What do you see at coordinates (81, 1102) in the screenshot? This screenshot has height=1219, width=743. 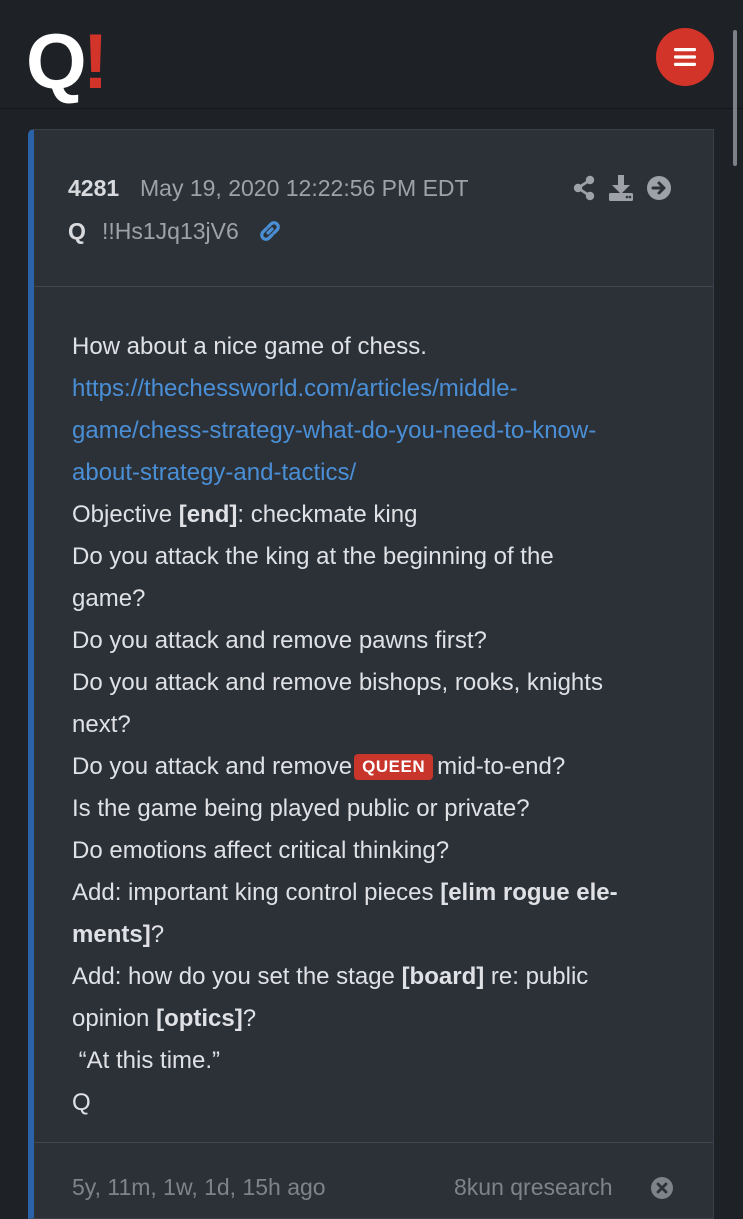 I see `post-signature: Q` at bounding box center [81, 1102].